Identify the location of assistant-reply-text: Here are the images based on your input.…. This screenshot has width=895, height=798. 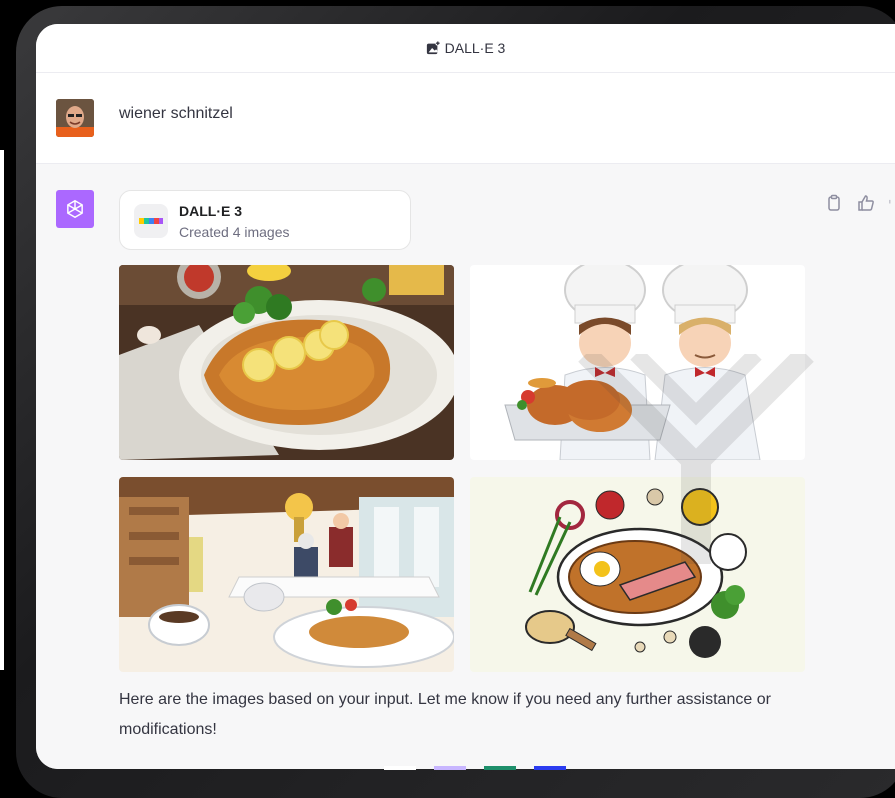
(445, 714).